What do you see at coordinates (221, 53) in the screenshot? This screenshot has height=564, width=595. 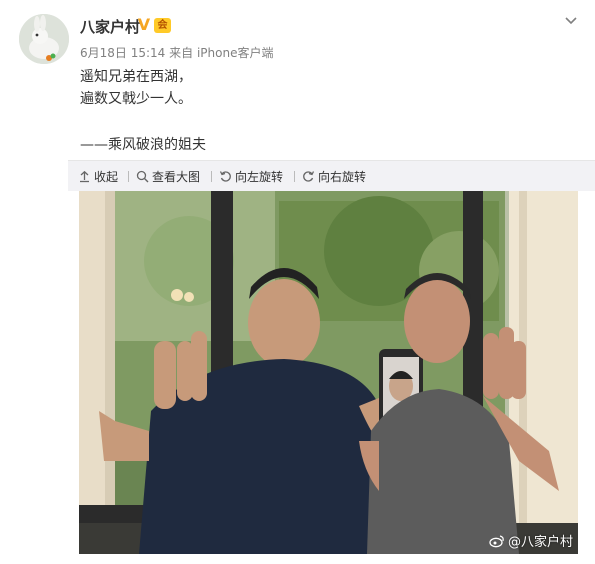 I see `post-source: 来自 iPhone客户端` at bounding box center [221, 53].